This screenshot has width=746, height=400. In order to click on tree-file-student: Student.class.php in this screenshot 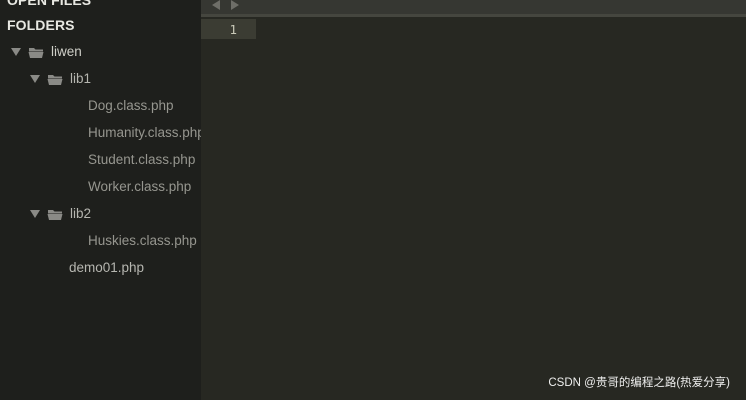, I will do `click(100, 159)`.